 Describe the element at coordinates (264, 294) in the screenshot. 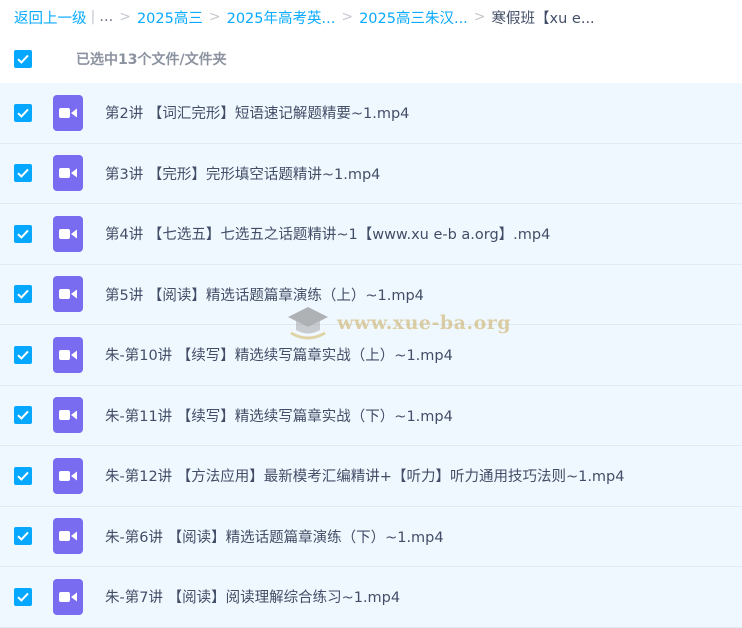

I see `file-name: 第5讲 【阅读】精选话题篇章演练（上）~1.mp4` at that location.